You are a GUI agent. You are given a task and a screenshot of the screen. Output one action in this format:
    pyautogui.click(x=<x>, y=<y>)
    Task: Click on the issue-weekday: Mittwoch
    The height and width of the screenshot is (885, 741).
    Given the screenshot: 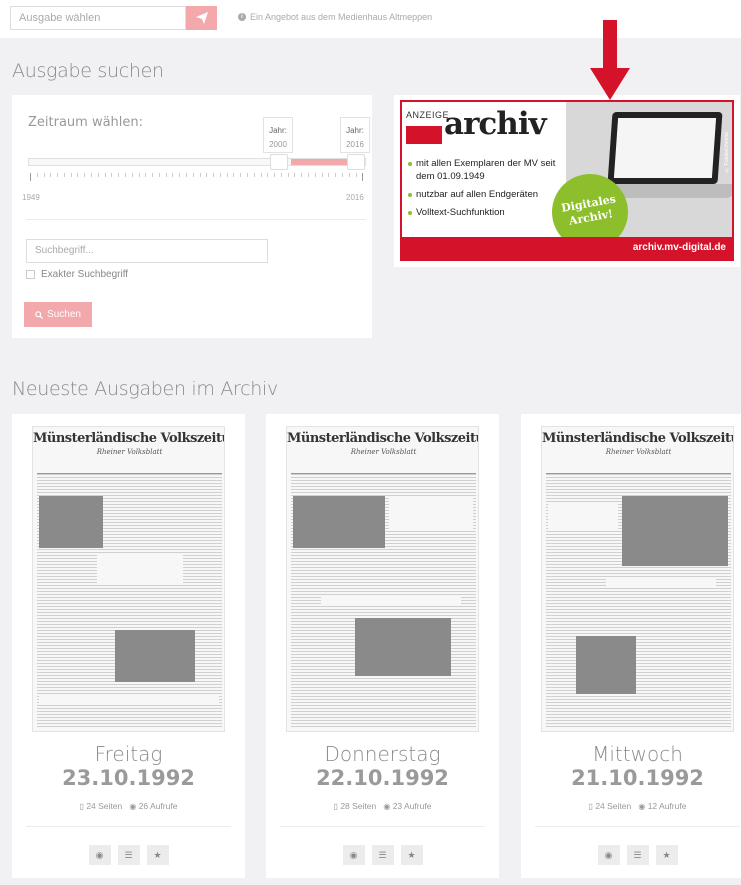 What is the action you would take?
    pyautogui.click(x=637, y=754)
    